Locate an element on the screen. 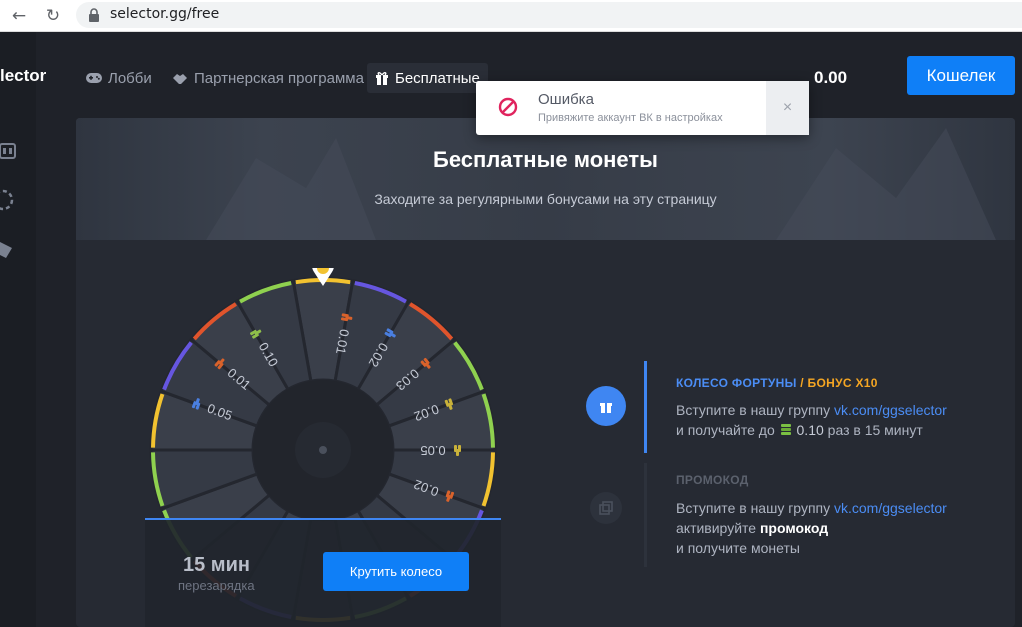 The width and height of the screenshot is (1022, 627). lock-icon is located at coordinates (94, 15).